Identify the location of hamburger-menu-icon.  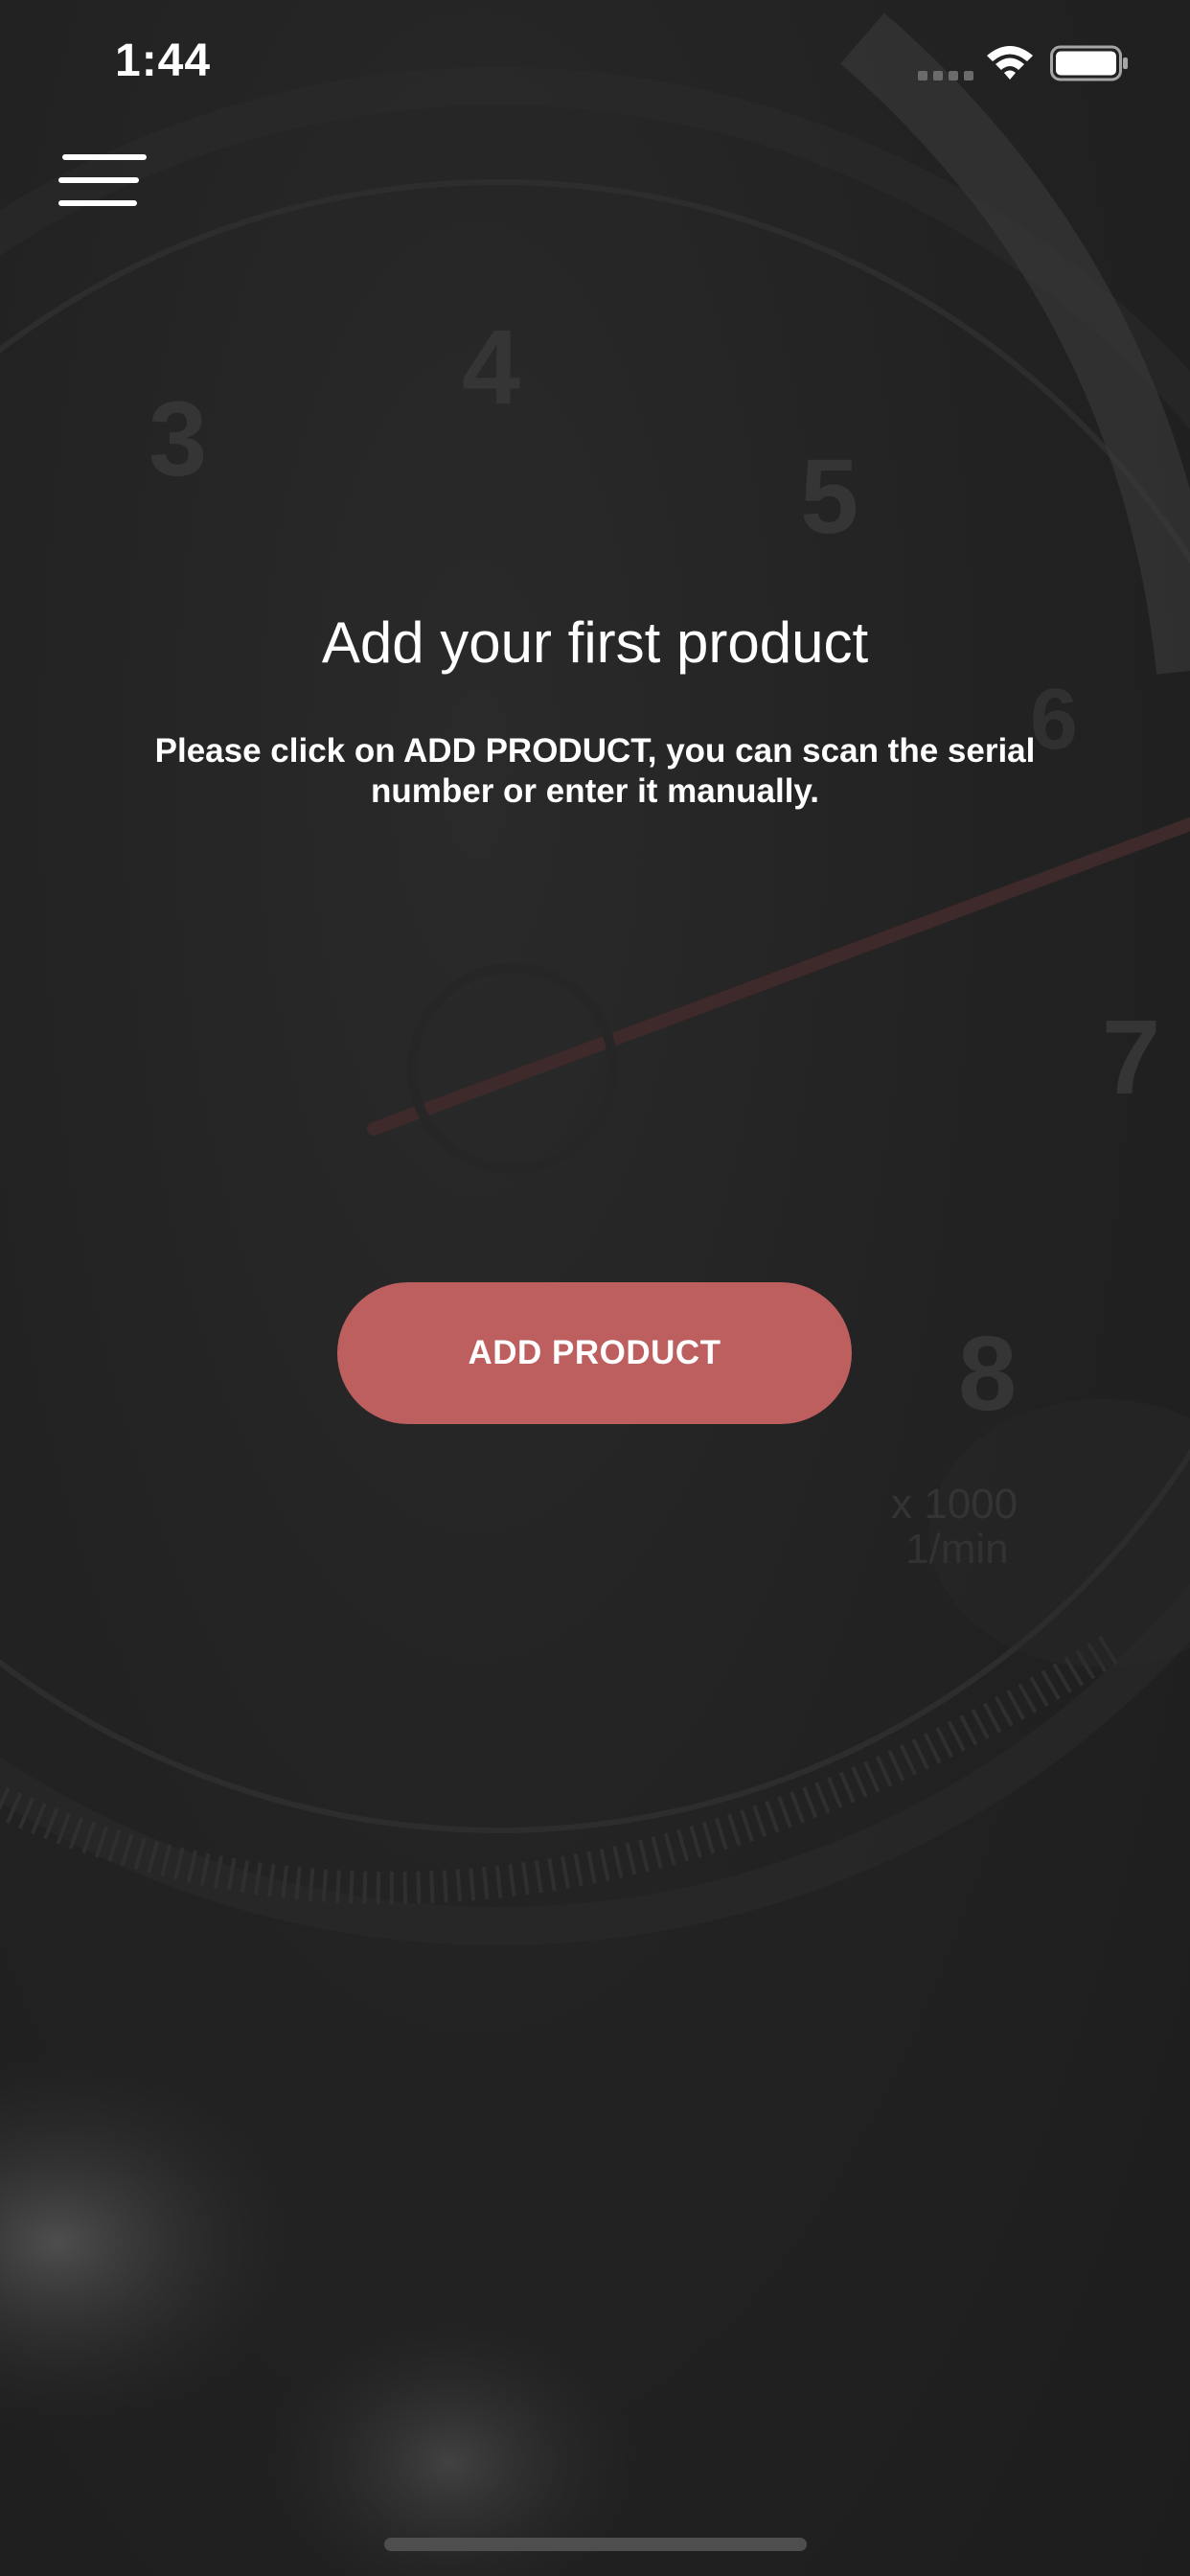
(103, 180).